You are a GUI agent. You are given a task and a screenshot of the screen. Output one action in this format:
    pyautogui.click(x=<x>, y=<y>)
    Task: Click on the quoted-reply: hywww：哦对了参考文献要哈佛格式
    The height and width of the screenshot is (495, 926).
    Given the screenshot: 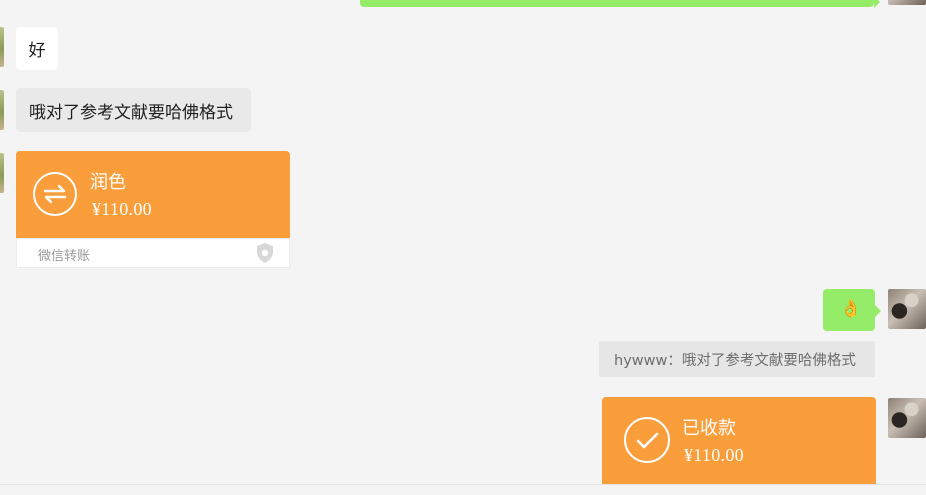 What is the action you would take?
    pyautogui.click(x=737, y=359)
    